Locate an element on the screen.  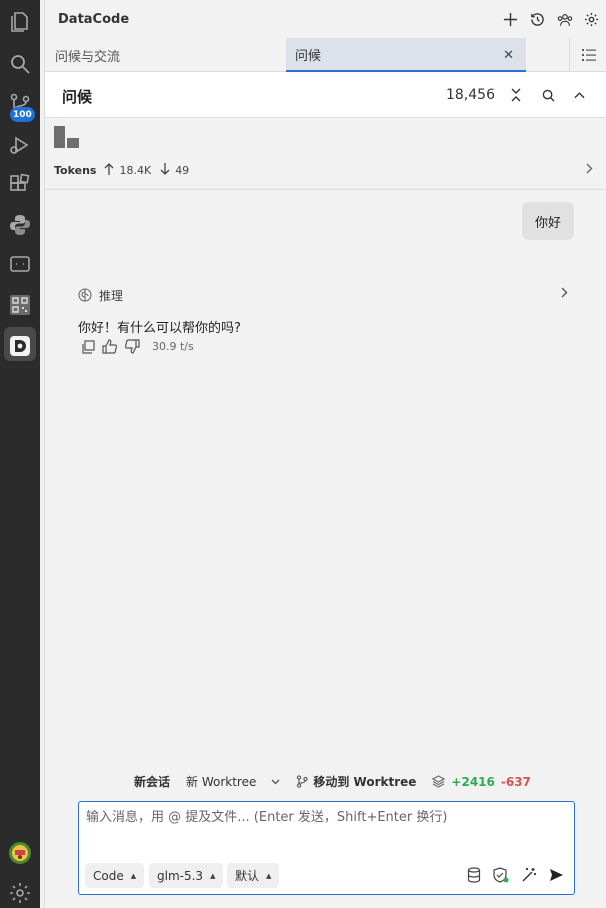
run-debug-icon is located at coordinates (20, 145).